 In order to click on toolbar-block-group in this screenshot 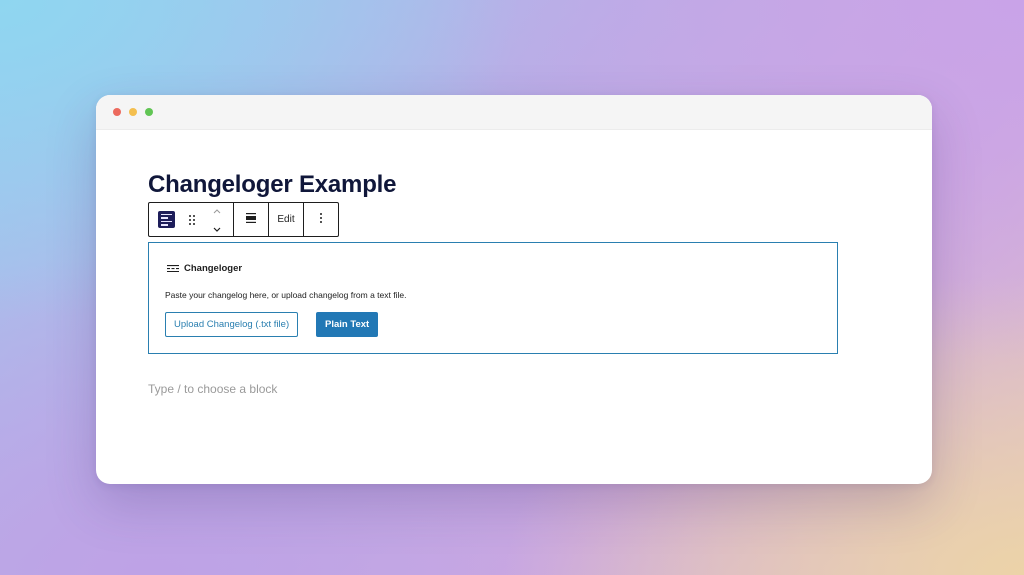, I will do `click(191, 219)`.